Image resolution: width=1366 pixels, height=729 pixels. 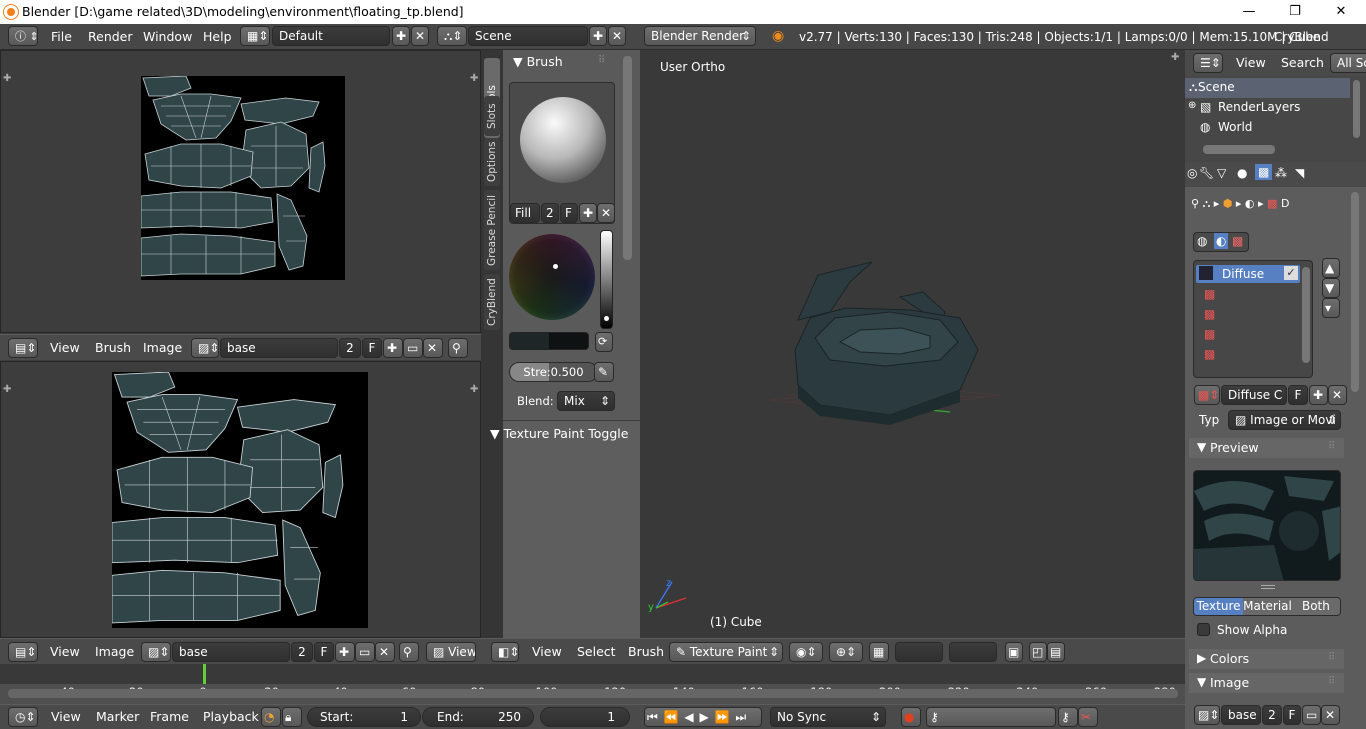 I want to click on preview-panel-header: ▼ Preview ⠿, so click(x=1266, y=448).